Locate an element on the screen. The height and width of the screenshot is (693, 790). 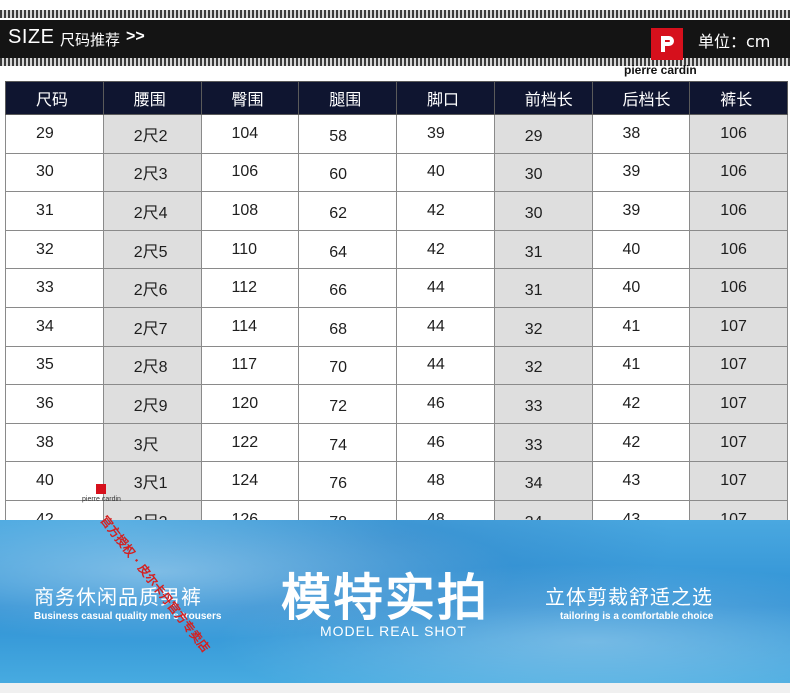
banner-center-subtitle: MODEL REAL SHOT is located at coordinates (393, 631).